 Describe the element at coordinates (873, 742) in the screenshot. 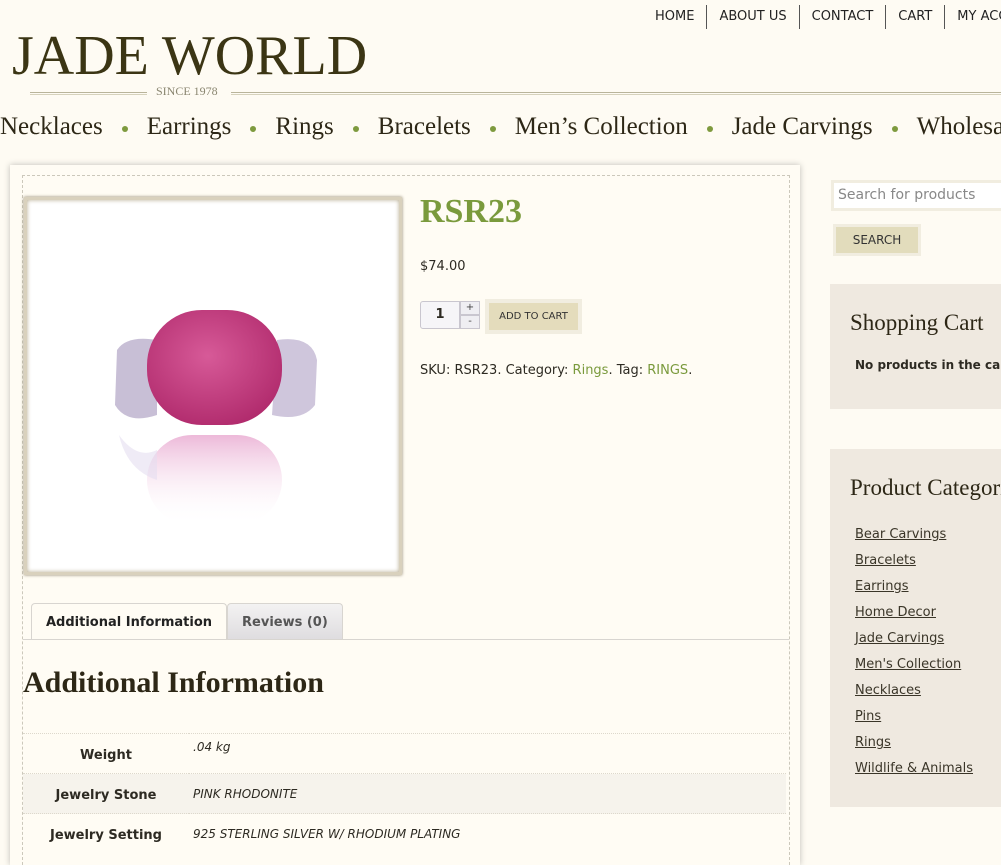

I see `category-rings: Rings` at that location.